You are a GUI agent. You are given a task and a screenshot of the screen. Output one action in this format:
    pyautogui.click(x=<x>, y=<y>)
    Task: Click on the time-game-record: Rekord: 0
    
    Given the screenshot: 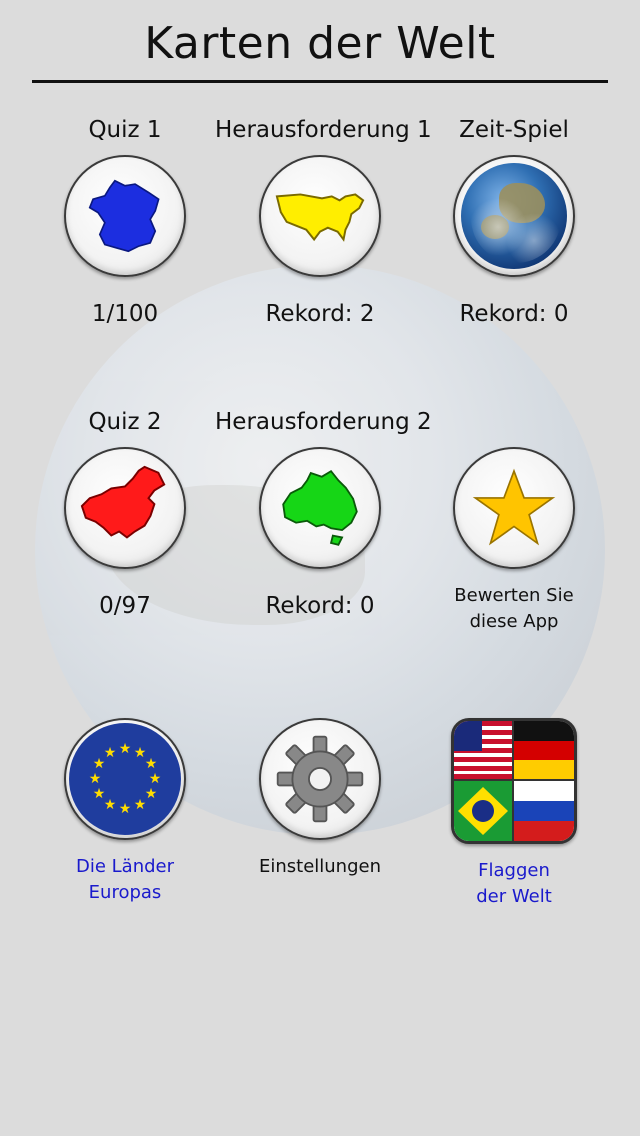 What is the action you would take?
    pyautogui.click(x=514, y=314)
    